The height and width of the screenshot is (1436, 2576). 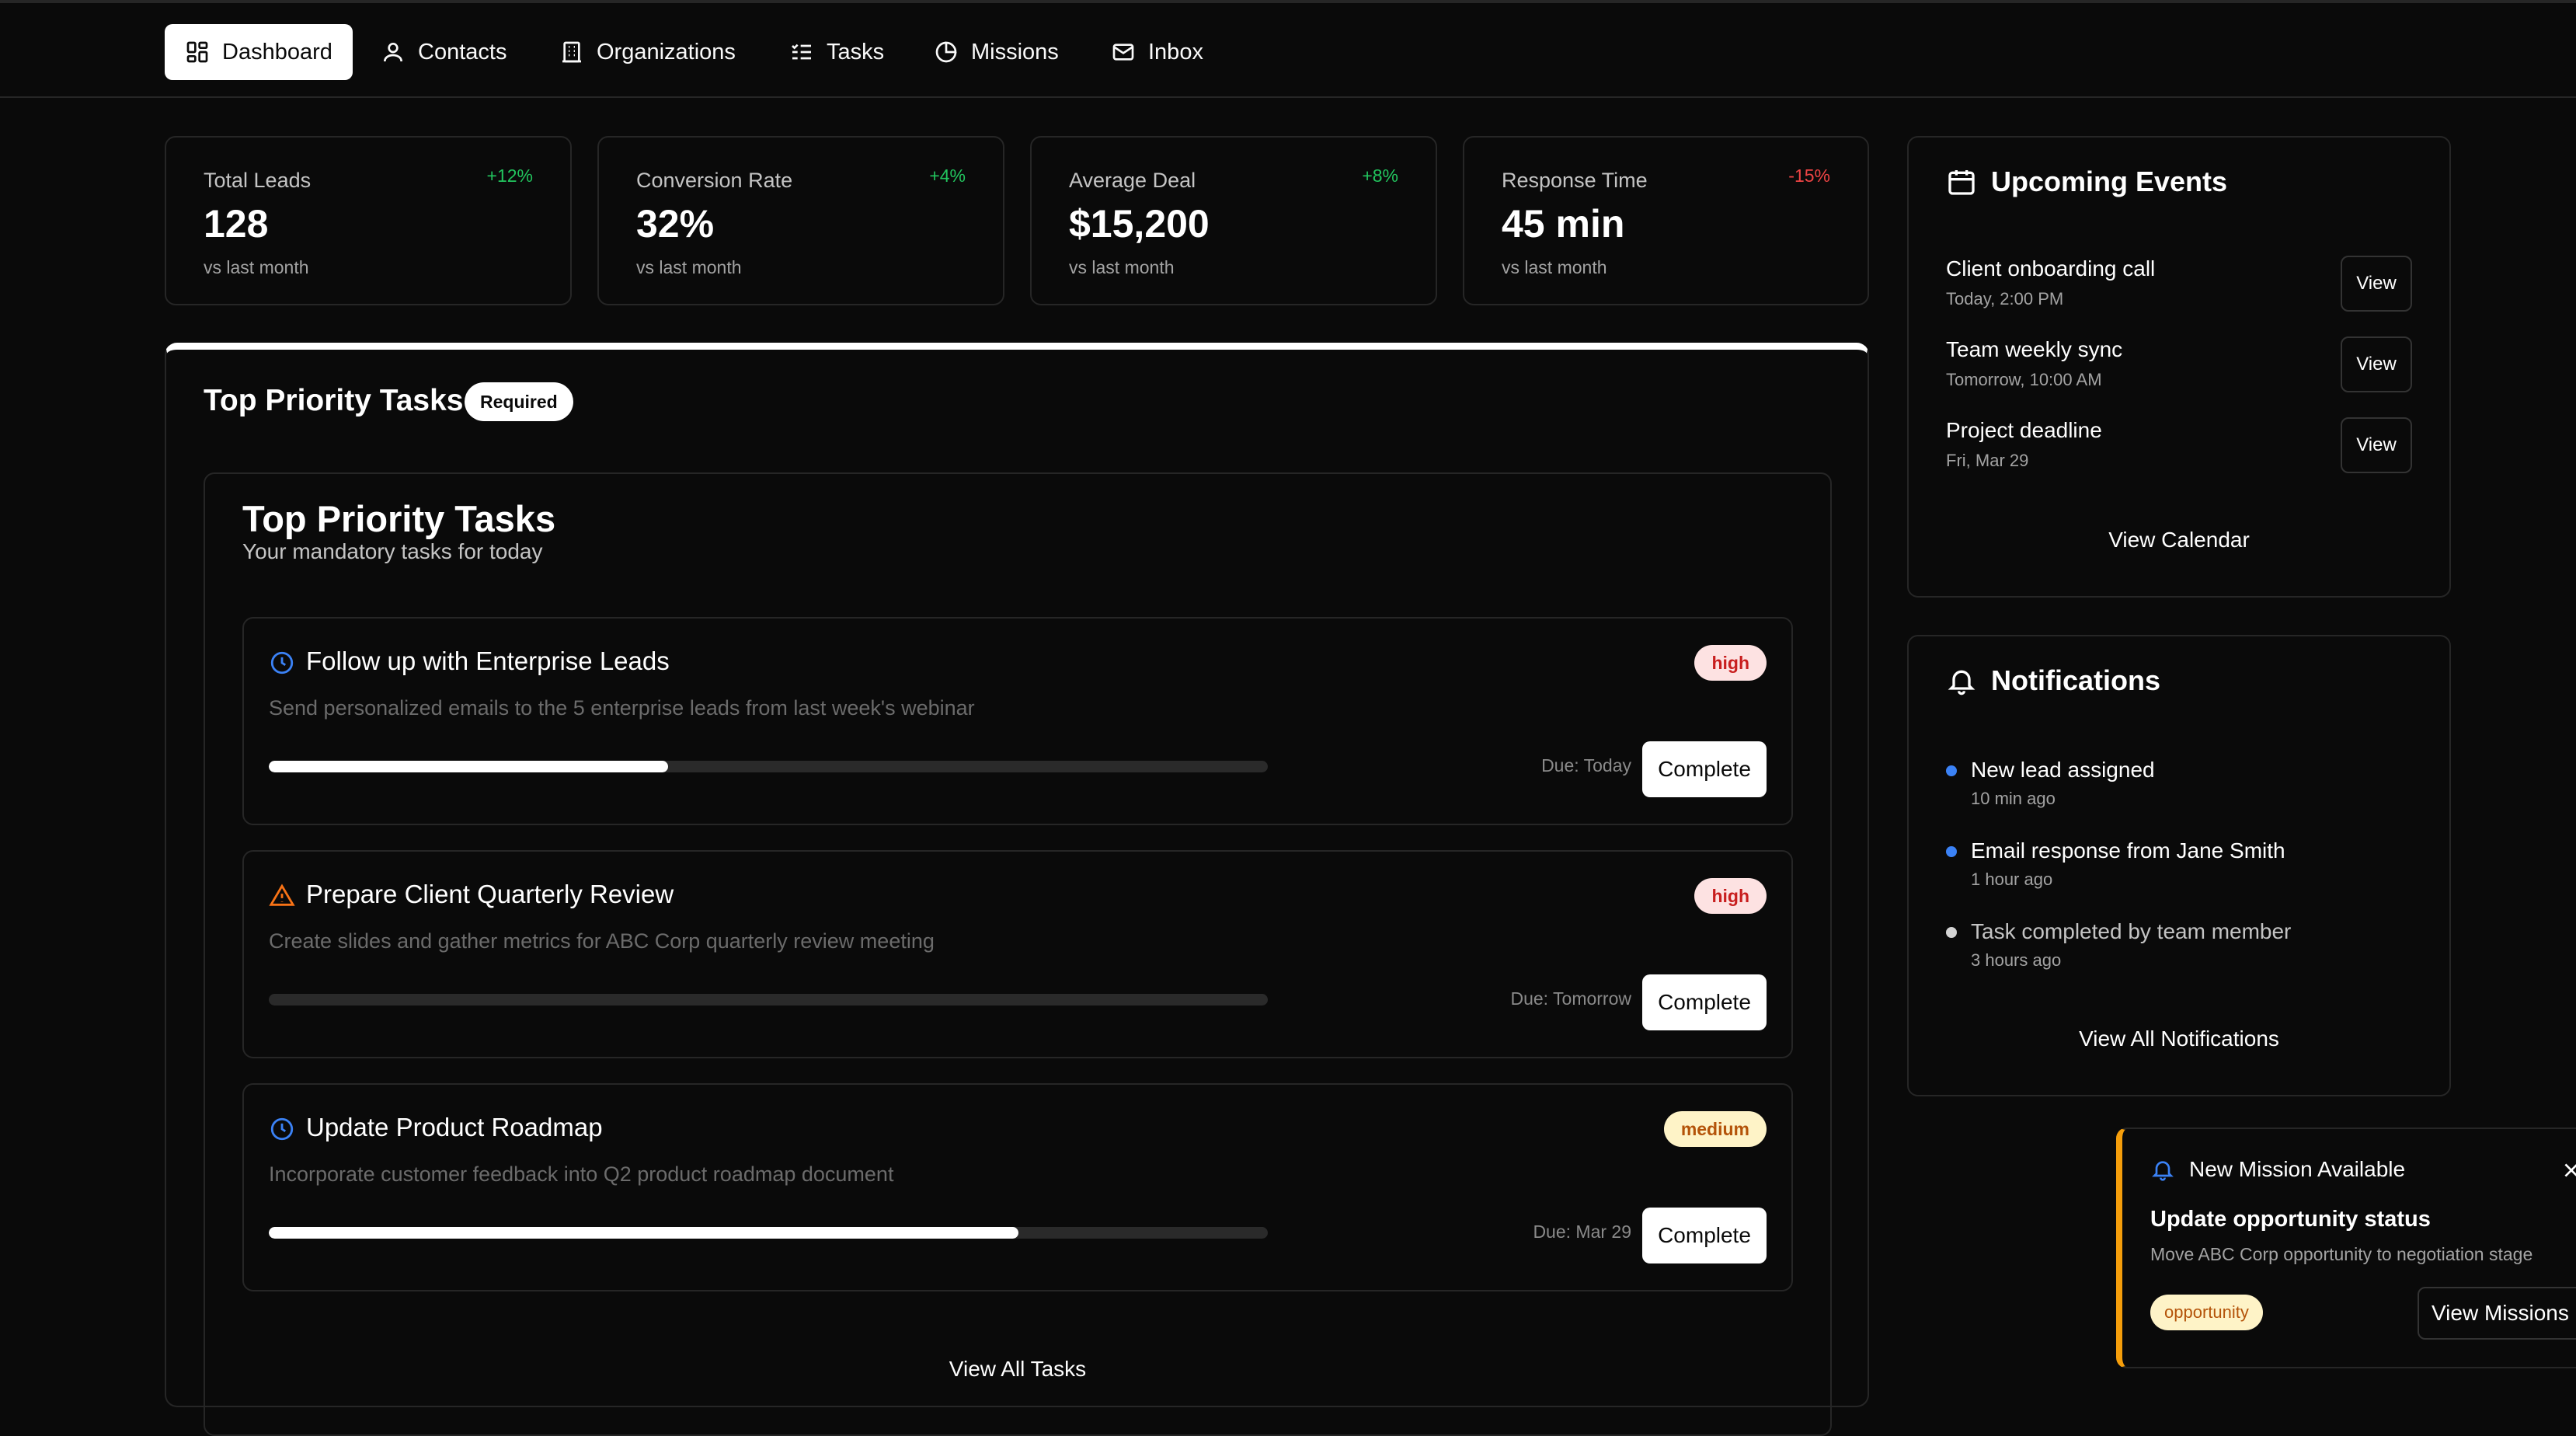 I want to click on stat-value: 45 min, so click(x=1563, y=224).